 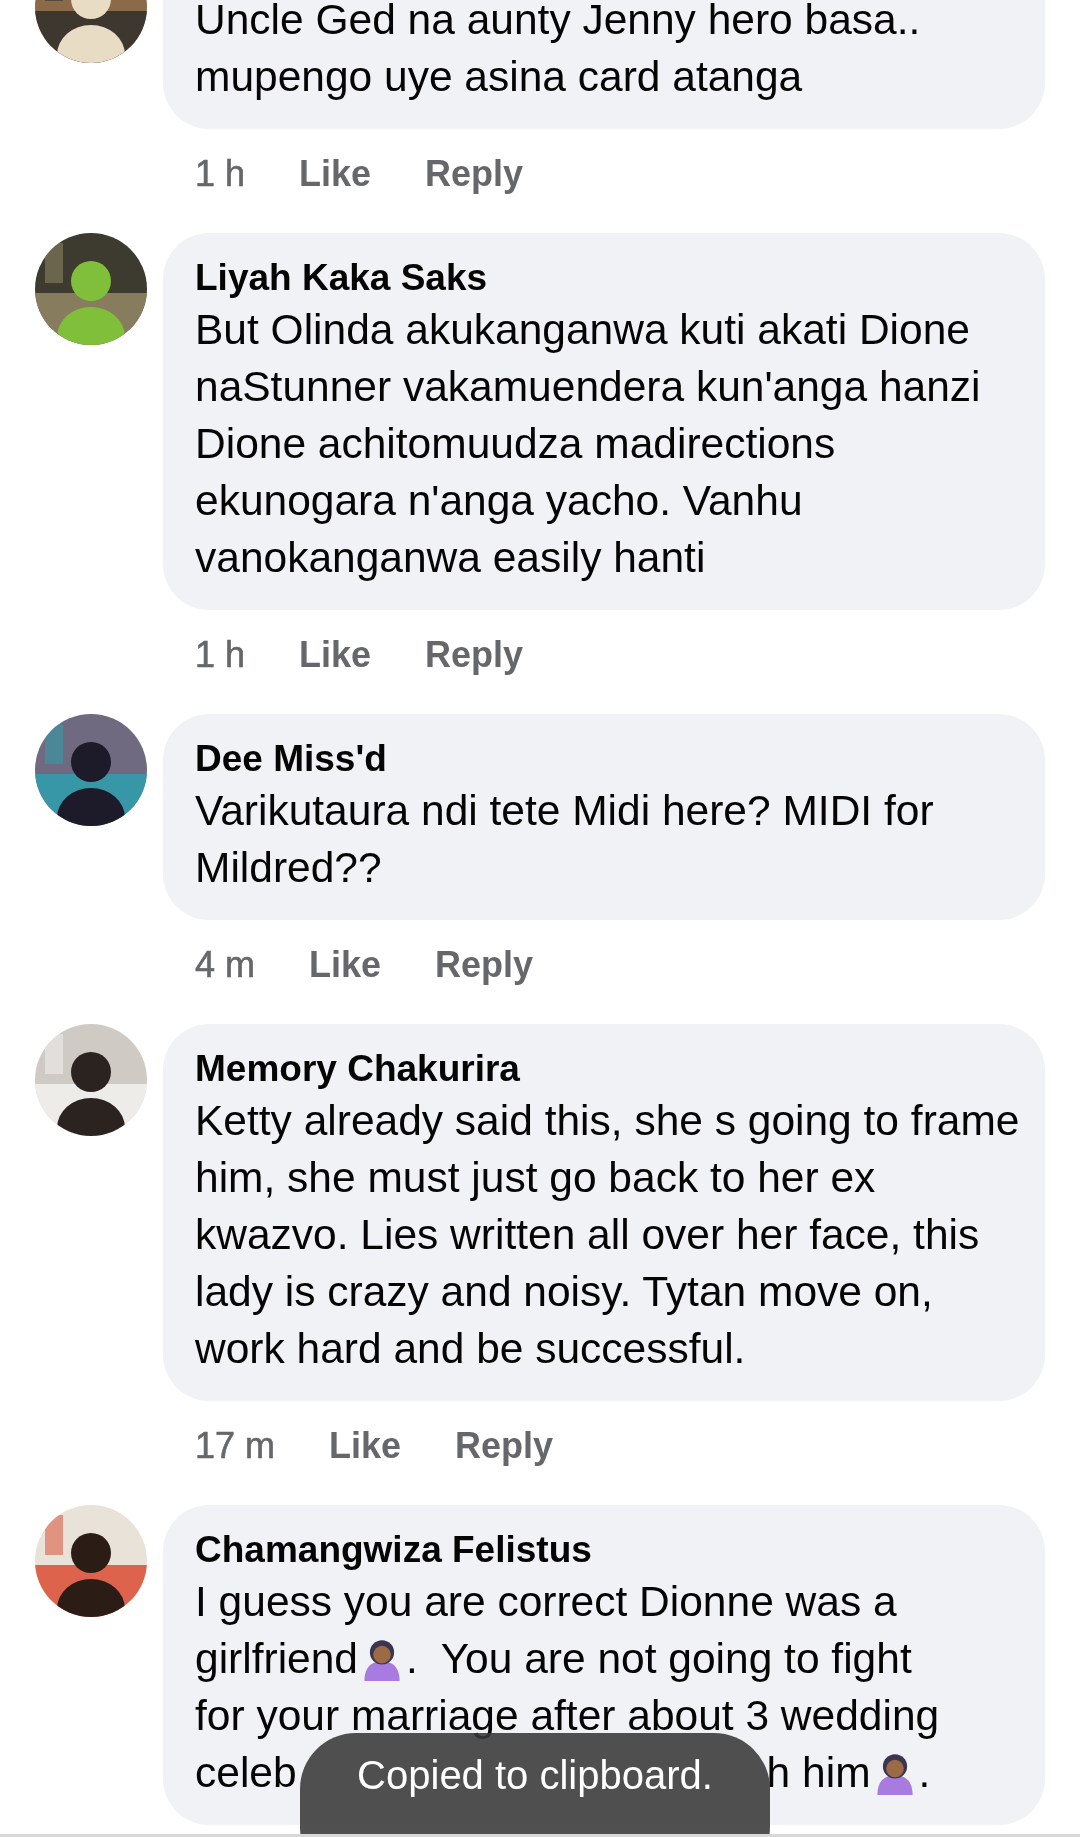 What do you see at coordinates (608, 759) in the screenshot?
I see `author-name: Dee Miss'd` at bounding box center [608, 759].